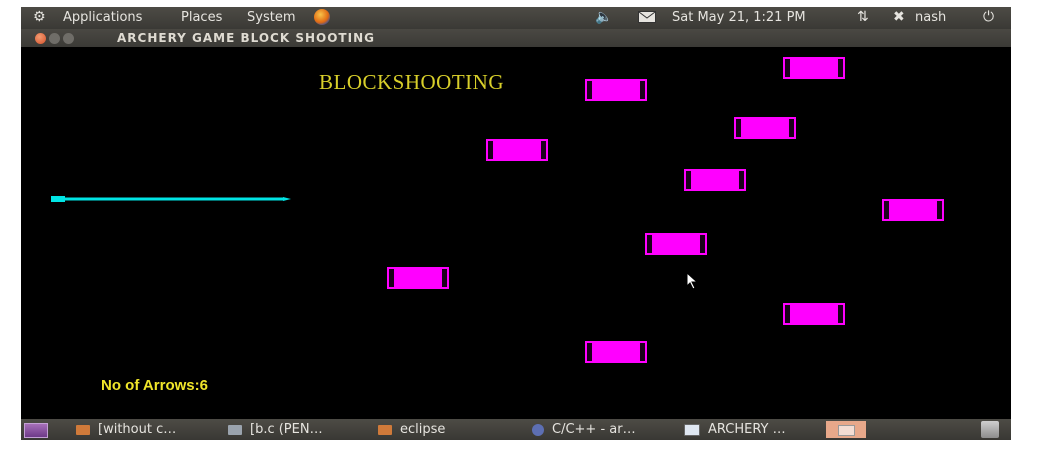  Describe the element at coordinates (647, 19) in the screenshot. I see `mail-icon` at that location.